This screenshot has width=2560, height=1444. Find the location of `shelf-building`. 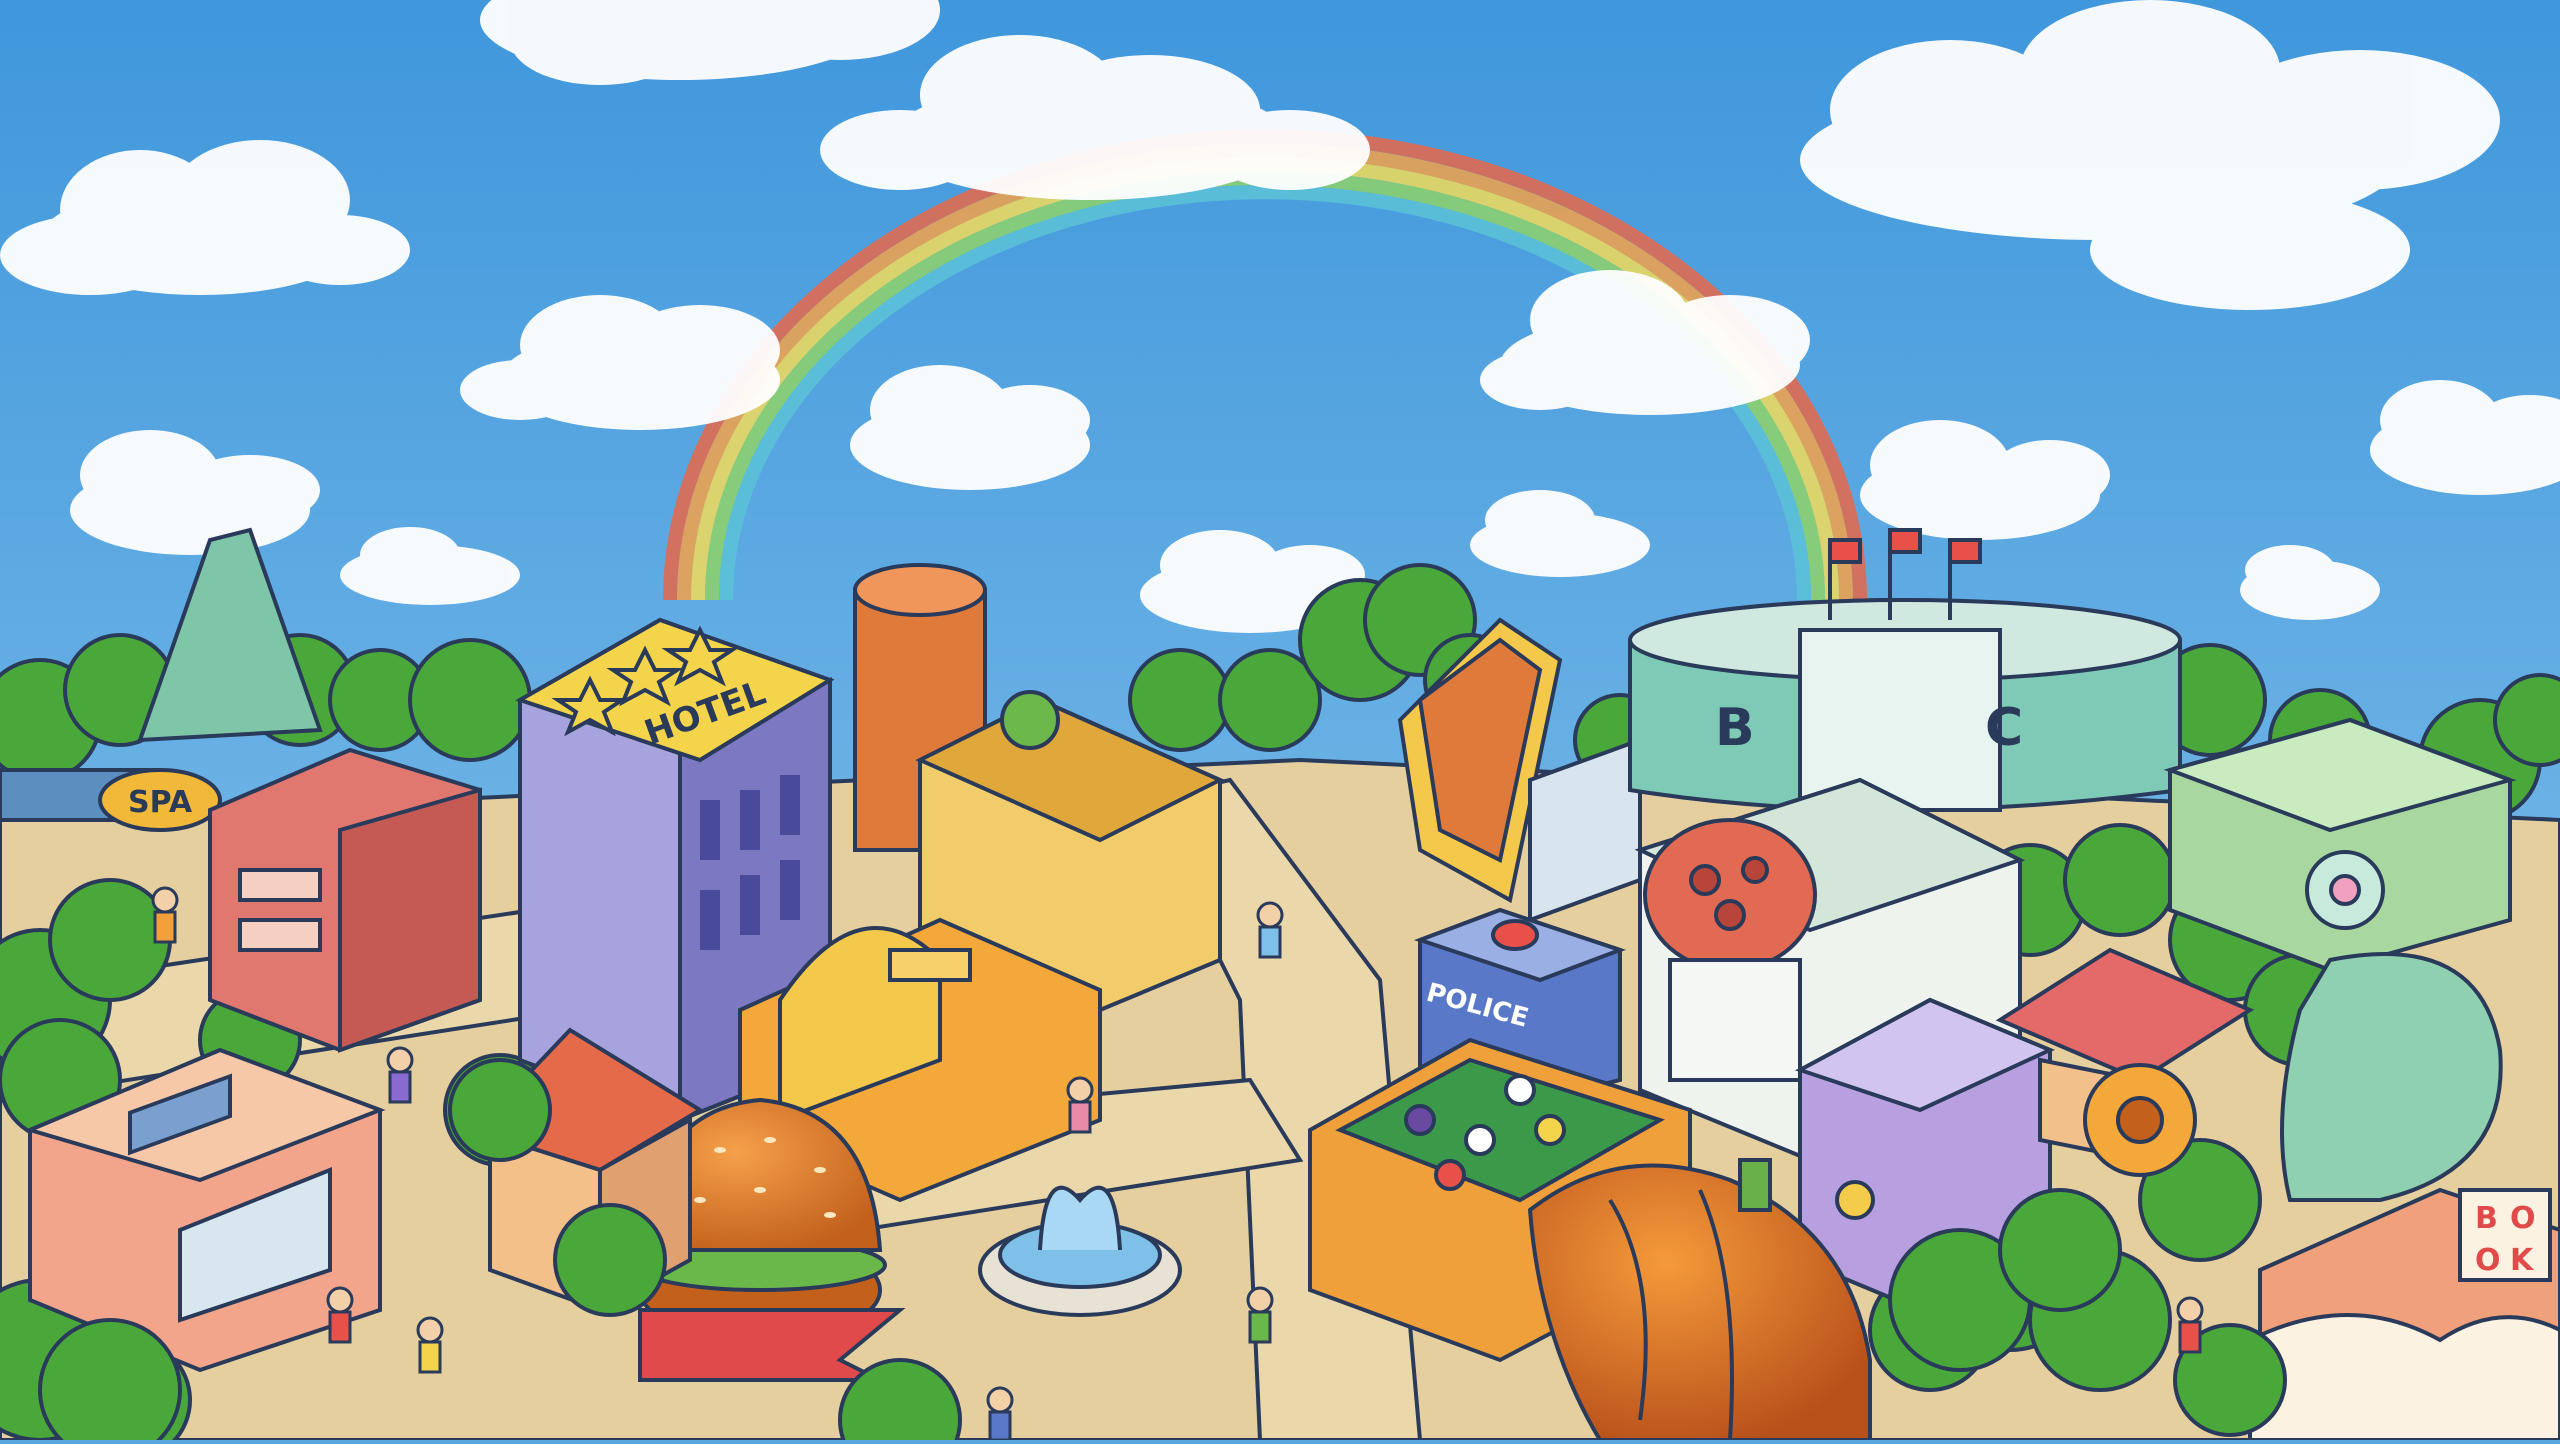

shelf-building is located at coordinates (345, 900).